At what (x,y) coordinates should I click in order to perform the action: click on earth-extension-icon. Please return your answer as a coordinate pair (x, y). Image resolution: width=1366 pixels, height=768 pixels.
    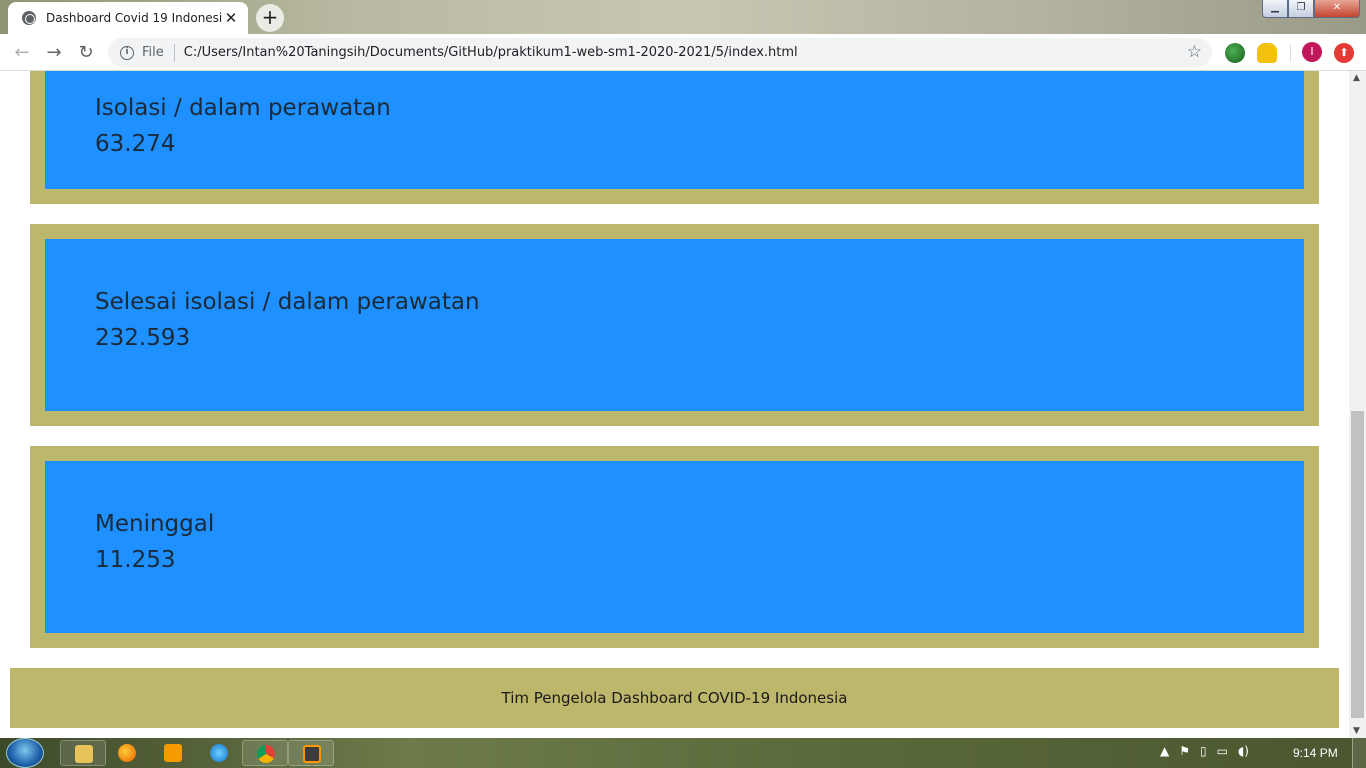
    Looking at the image, I should click on (1235, 53).